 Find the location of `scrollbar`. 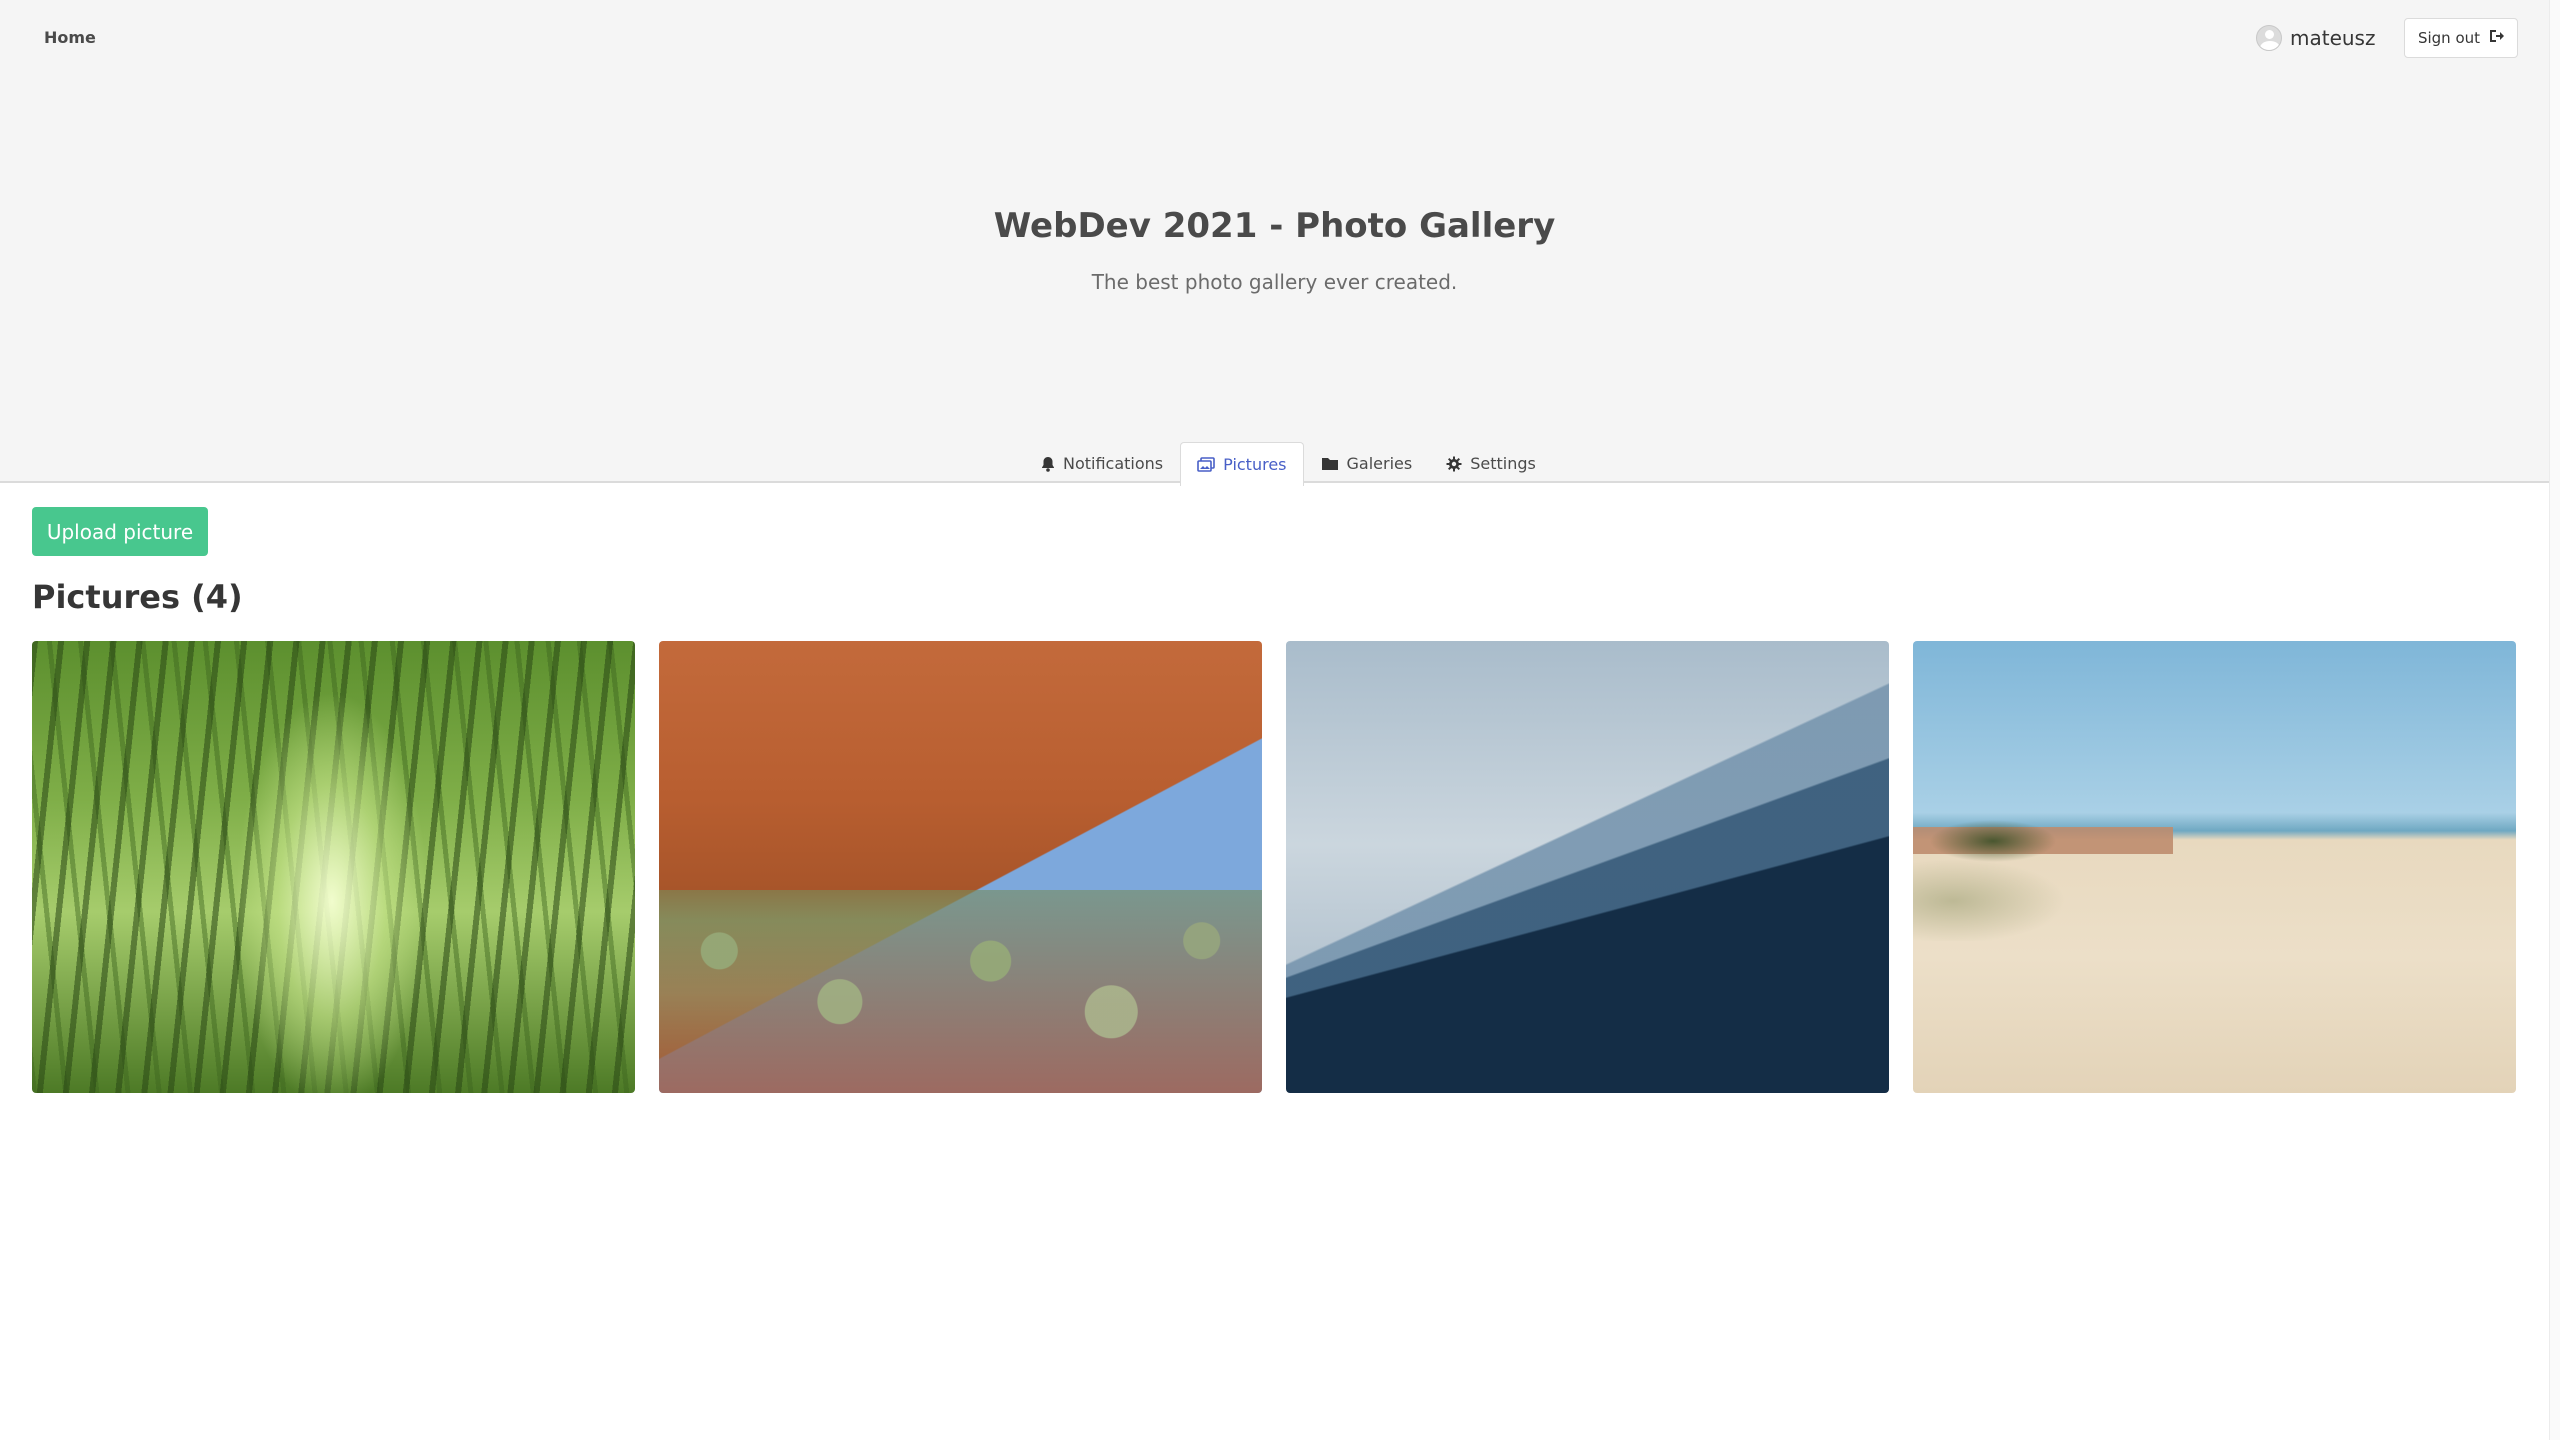

scrollbar is located at coordinates (2554, 720).